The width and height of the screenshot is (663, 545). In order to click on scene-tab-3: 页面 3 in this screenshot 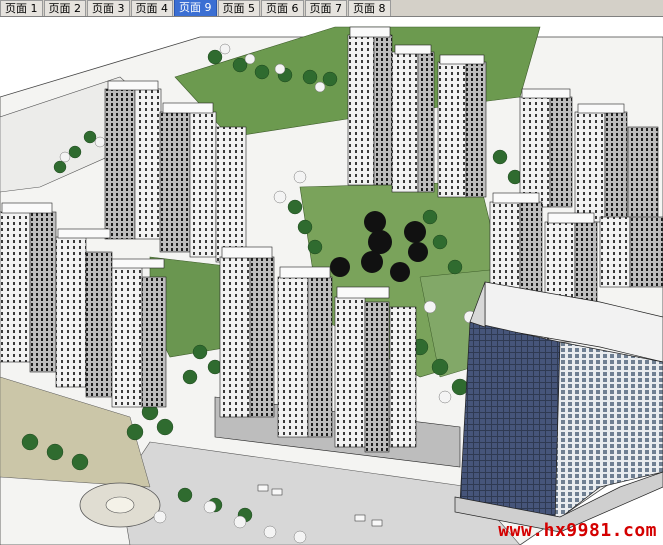, I will do `click(108, 8)`.